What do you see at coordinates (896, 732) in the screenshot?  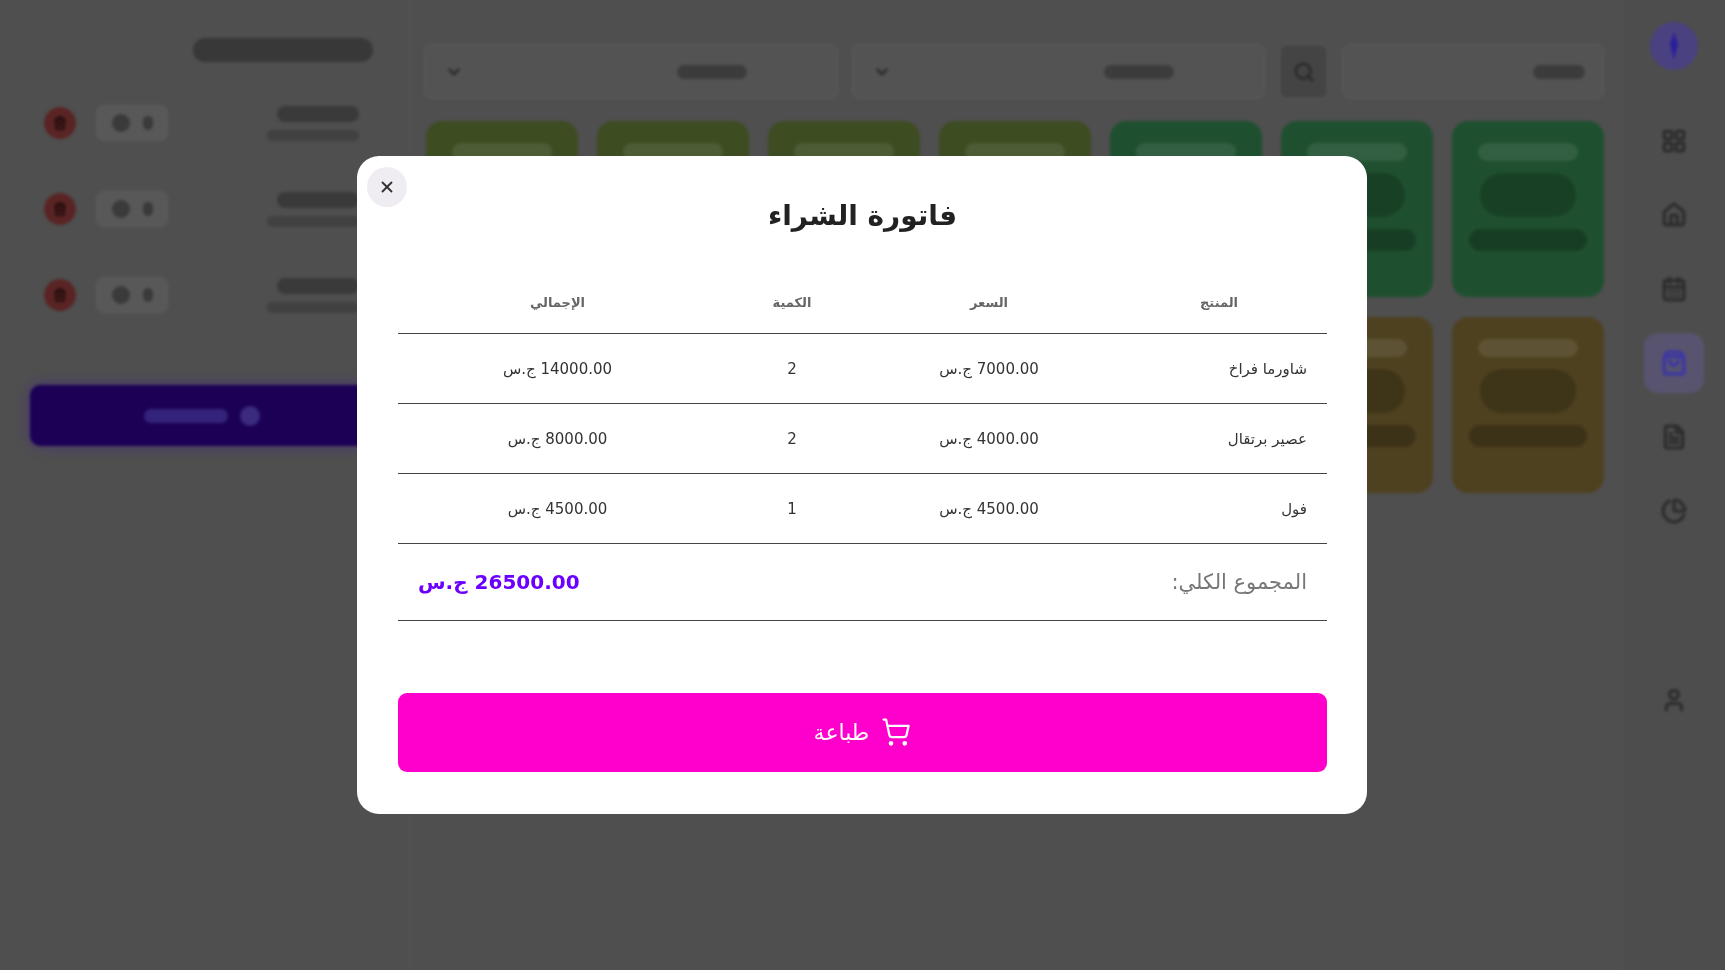 I see `cart-icon` at bounding box center [896, 732].